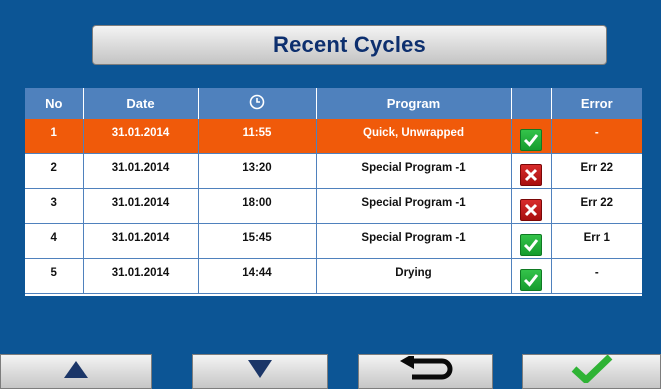  I want to click on cell-time: 15:45, so click(257, 238).